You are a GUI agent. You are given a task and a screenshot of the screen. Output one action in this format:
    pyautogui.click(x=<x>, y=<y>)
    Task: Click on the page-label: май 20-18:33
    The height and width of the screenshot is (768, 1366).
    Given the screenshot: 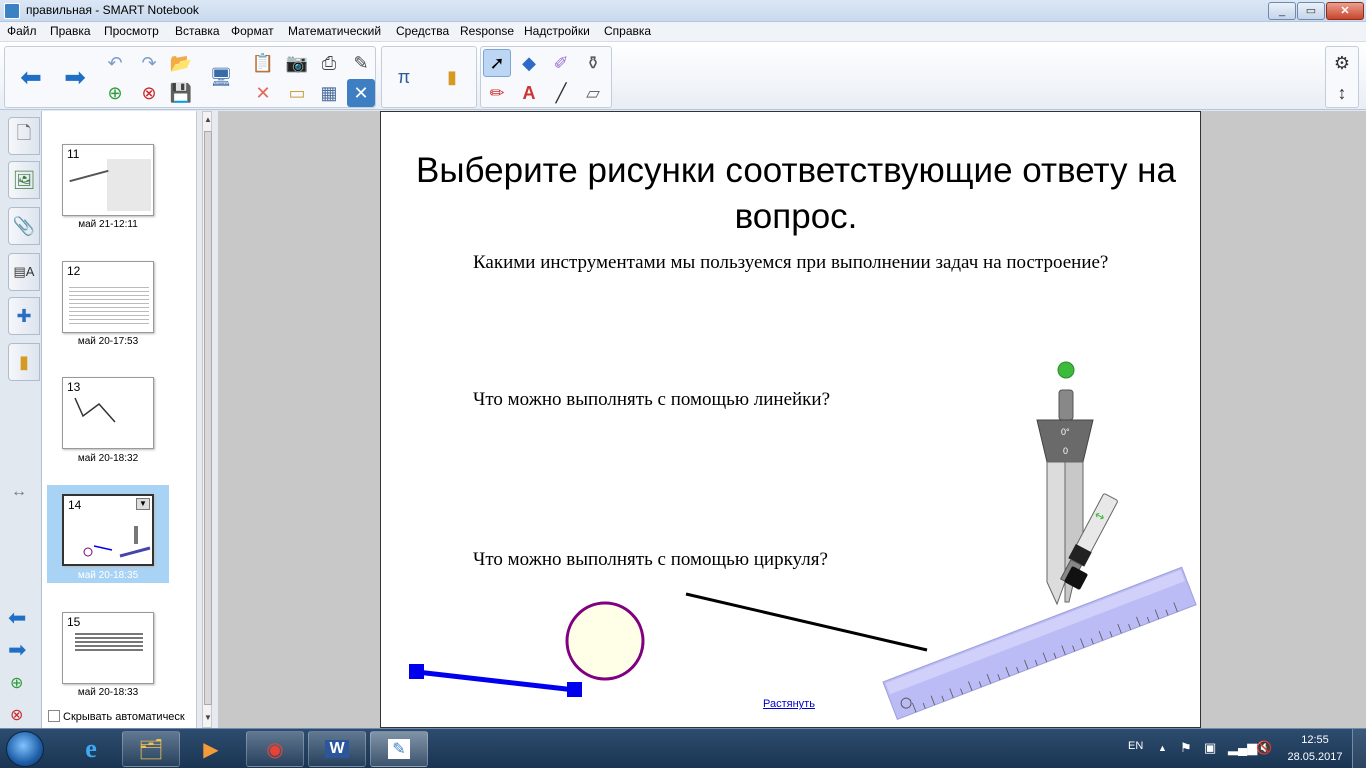 What is the action you would take?
    pyautogui.click(x=108, y=692)
    